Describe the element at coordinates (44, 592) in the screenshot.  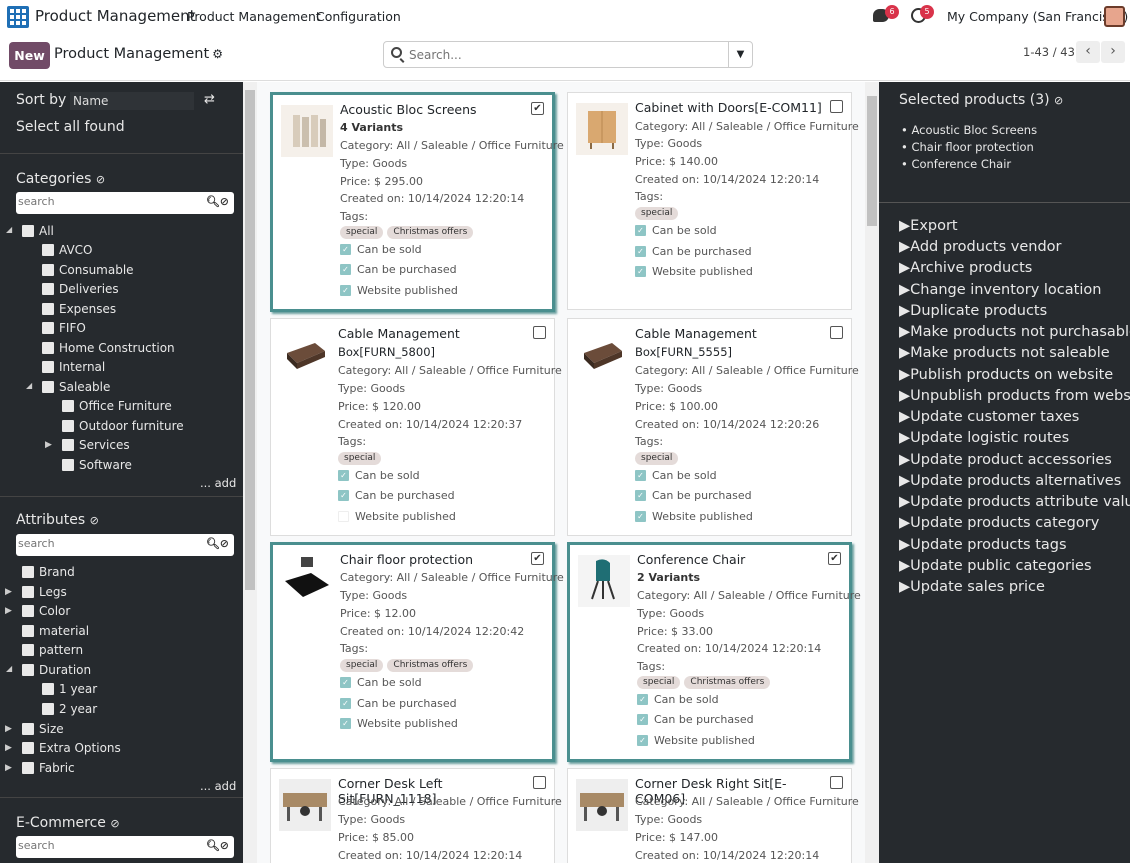
I see `attribute-item: Legs` at that location.